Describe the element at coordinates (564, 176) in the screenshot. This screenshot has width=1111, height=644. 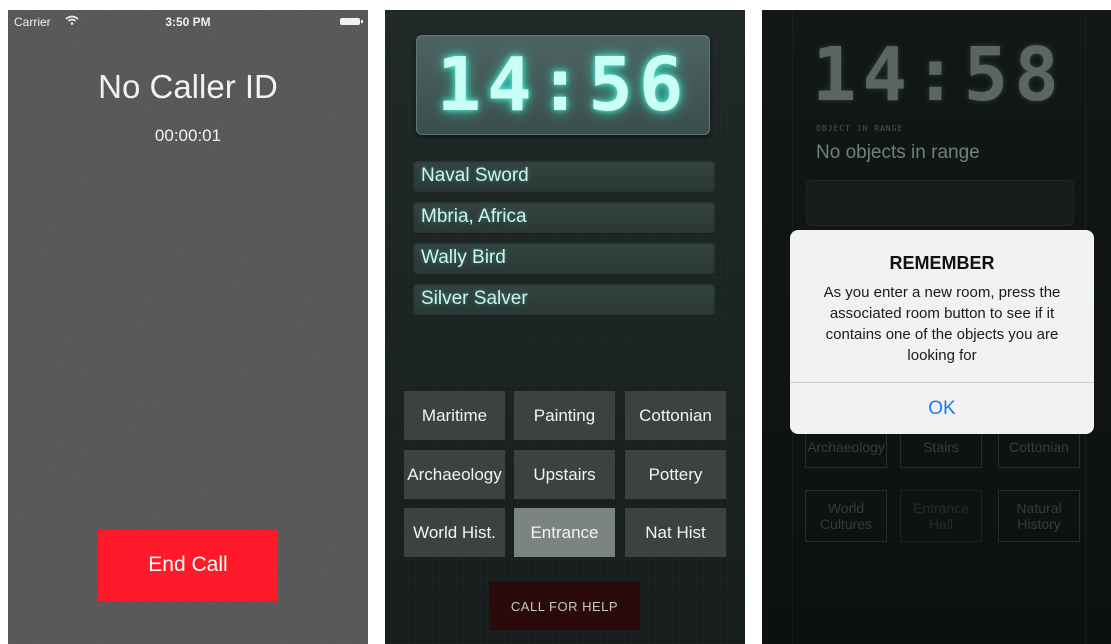
I see `object-item: Naval Sword` at that location.